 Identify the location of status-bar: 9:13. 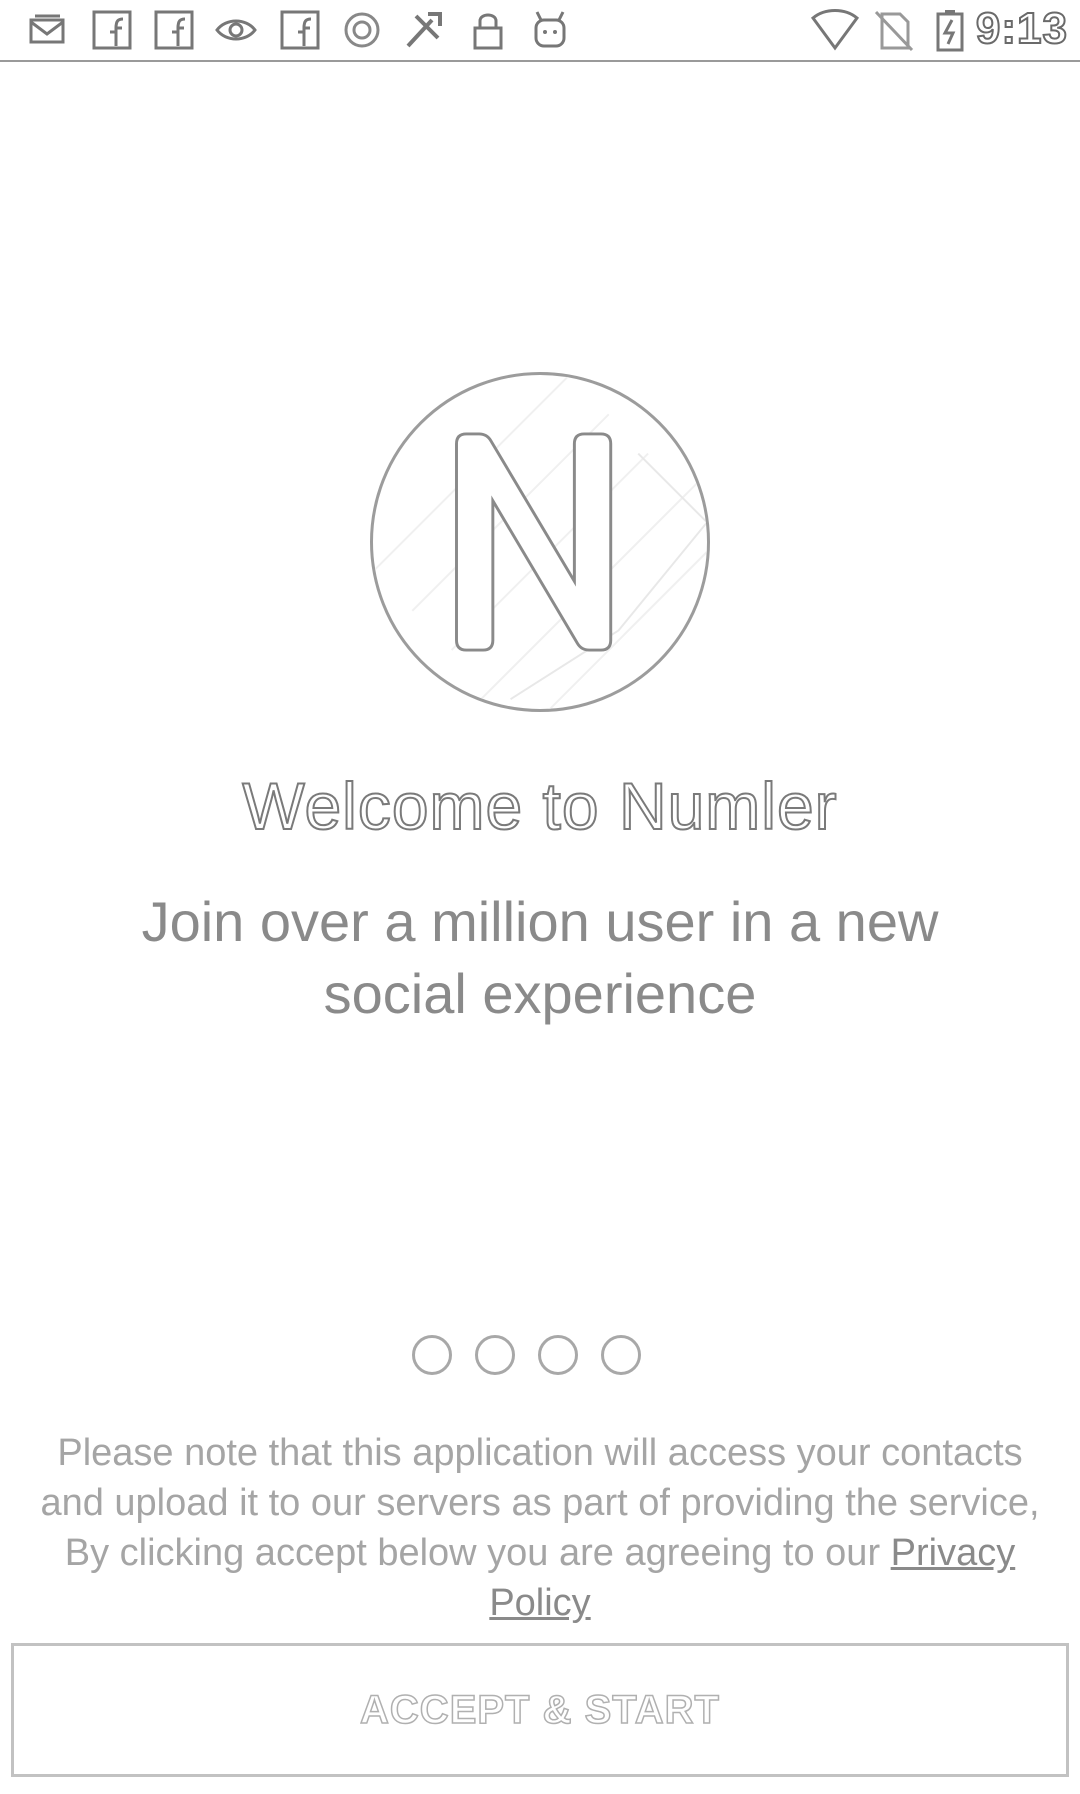
(540, 31).